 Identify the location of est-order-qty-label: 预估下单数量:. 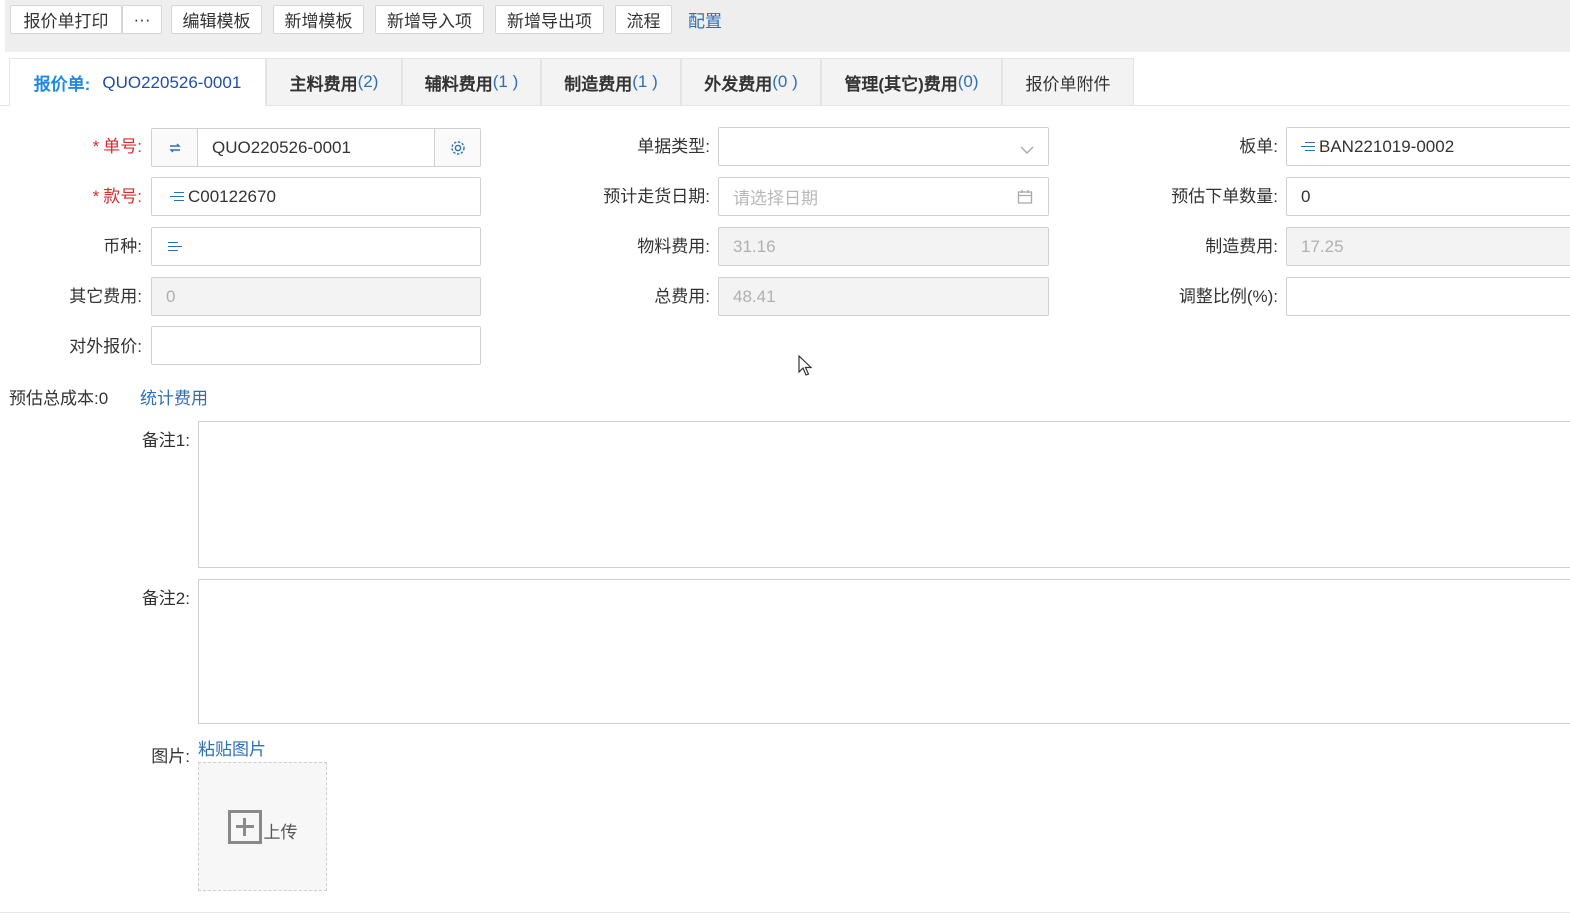
(1224, 196).